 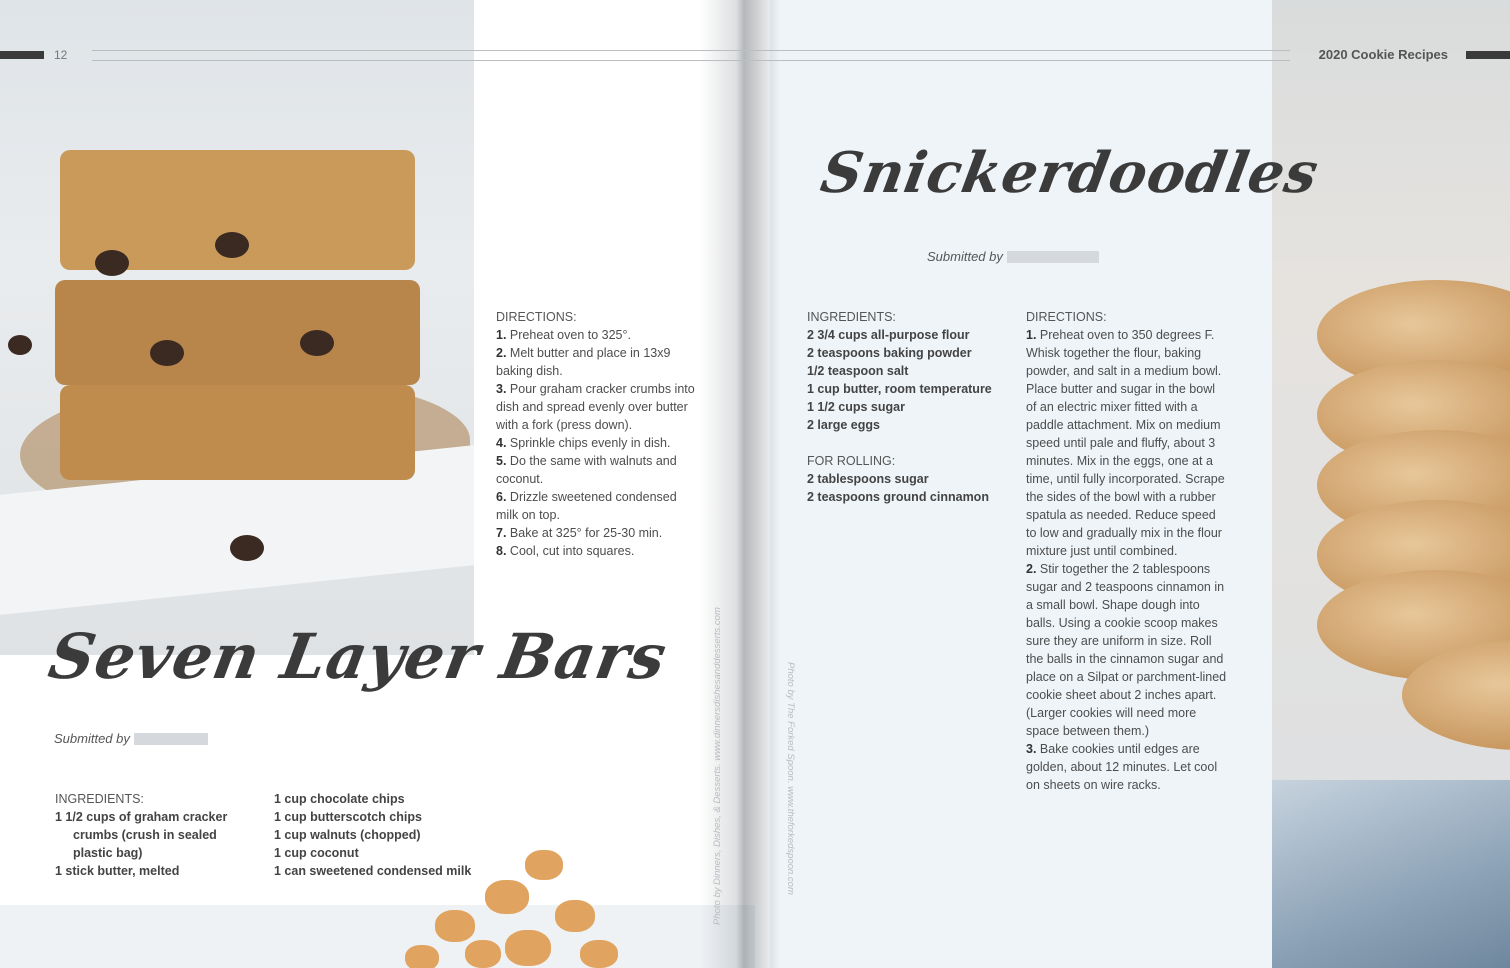 What do you see at coordinates (563, 335) in the screenshot?
I see `direction-step: 1. Preheat oven to 325°.` at bounding box center [563, 335].